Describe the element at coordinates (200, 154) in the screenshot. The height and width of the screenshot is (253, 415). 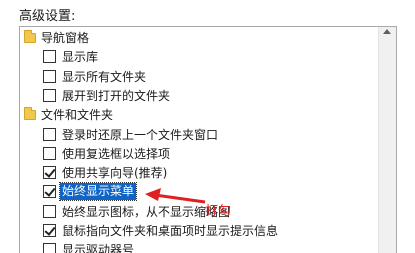
I see `tree-option: 使用复选框以选择项` at that location.